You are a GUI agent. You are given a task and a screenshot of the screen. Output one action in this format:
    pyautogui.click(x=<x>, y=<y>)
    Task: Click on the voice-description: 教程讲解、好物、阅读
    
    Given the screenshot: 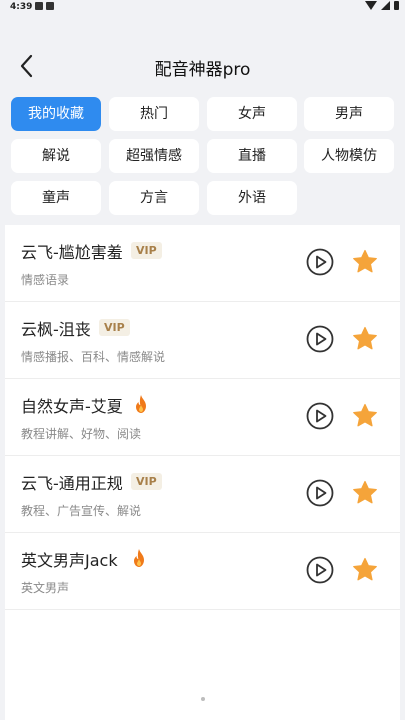 What is the action you would take?
    pyautogui.click(x=81, y=434)
    